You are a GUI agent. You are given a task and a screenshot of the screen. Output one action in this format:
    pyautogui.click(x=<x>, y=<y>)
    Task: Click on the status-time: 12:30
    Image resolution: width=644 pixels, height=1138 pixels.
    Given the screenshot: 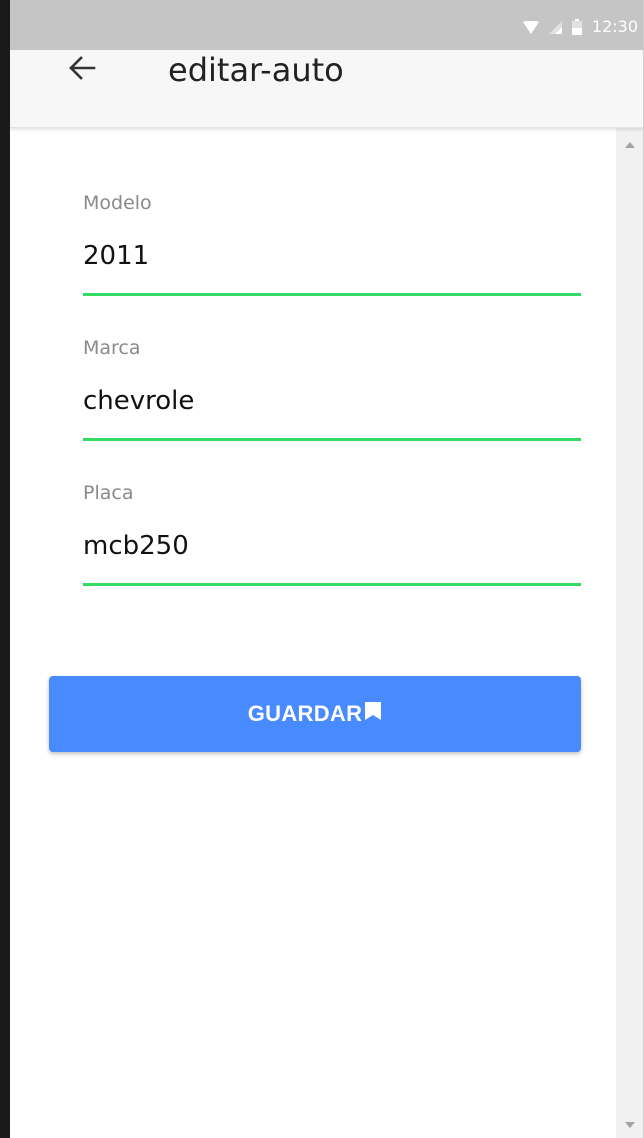 What is the action you would take?
    pyautogui.click(x=614, y=26)
    